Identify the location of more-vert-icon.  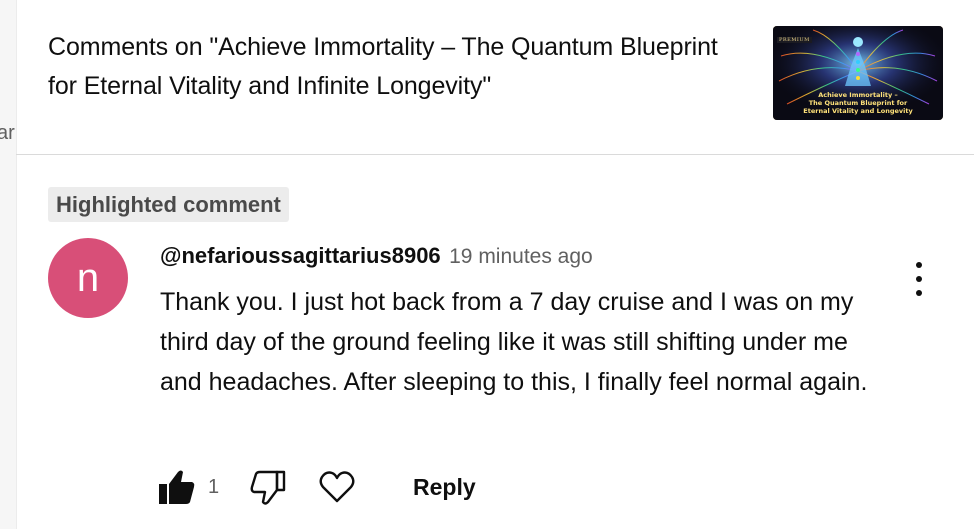
(919, 280).